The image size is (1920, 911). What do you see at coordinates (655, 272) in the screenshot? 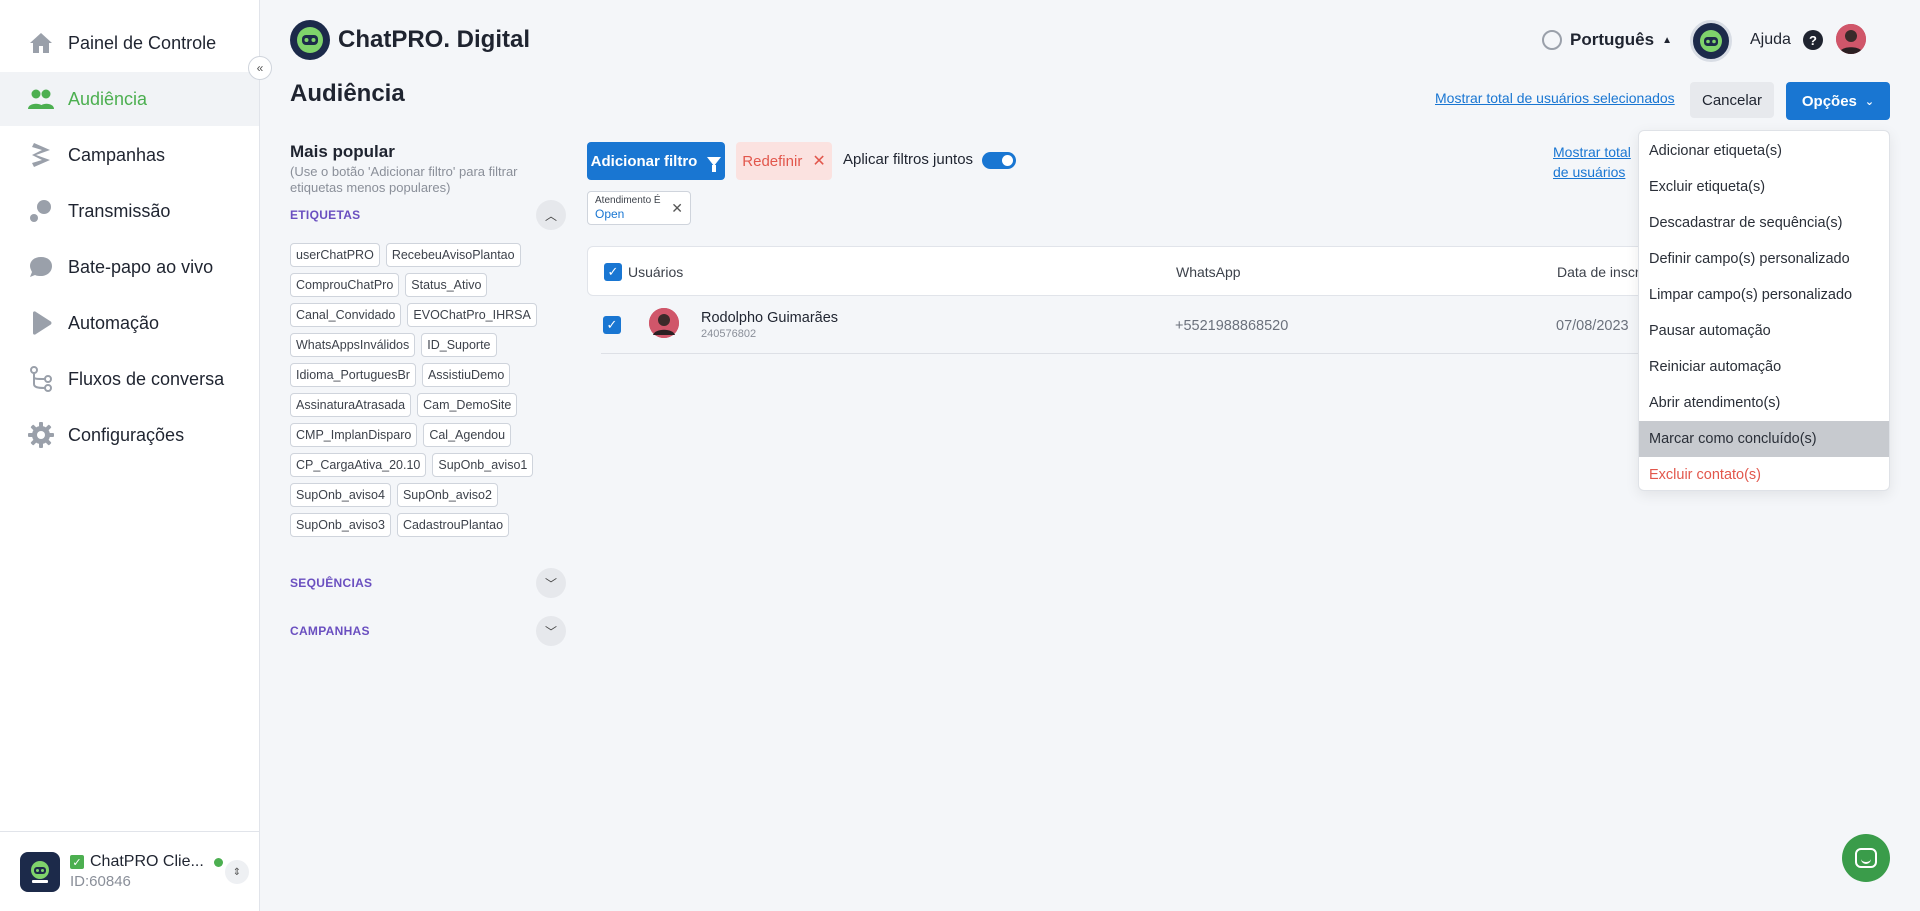
I see `column-header-users: Usuários` at bounding box center [655, 272].